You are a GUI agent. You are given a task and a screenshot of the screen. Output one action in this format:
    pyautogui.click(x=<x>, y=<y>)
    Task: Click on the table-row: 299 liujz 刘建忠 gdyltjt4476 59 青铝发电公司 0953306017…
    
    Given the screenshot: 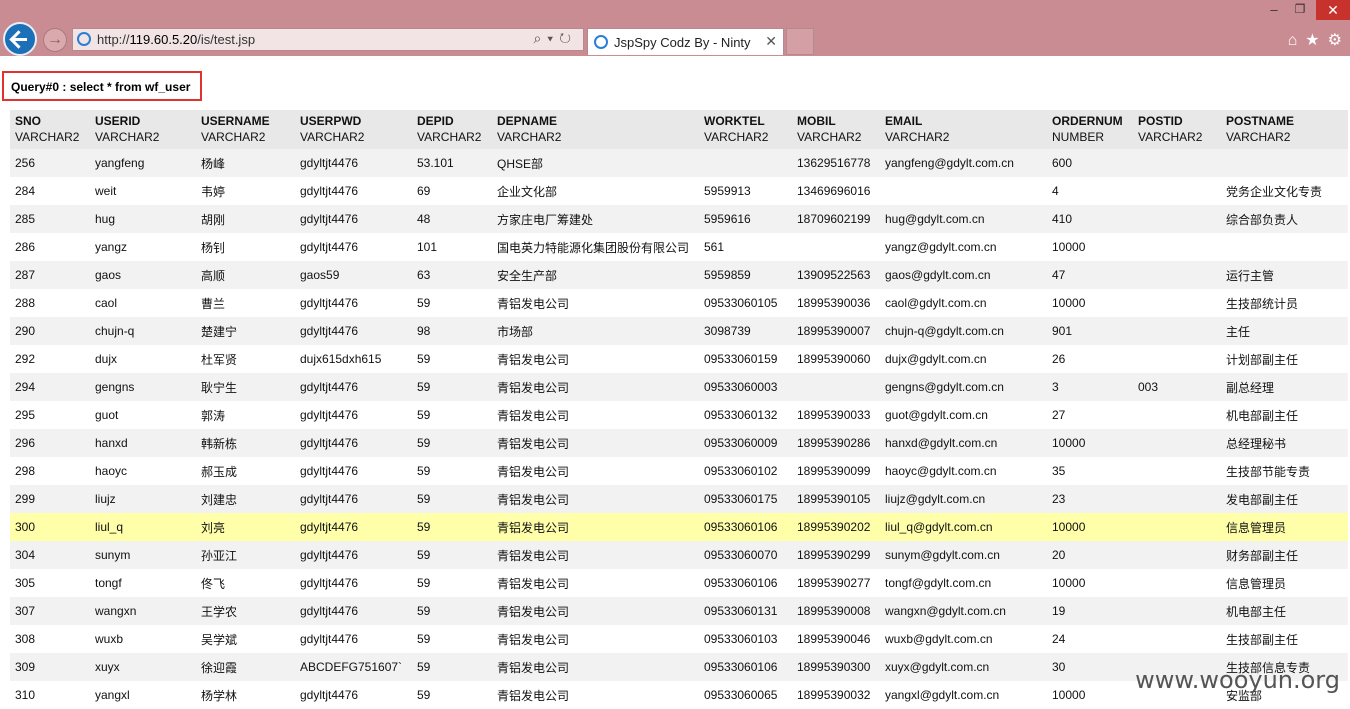 What is the action you would take?
    pyautogui.click(x=679, y=499)
    